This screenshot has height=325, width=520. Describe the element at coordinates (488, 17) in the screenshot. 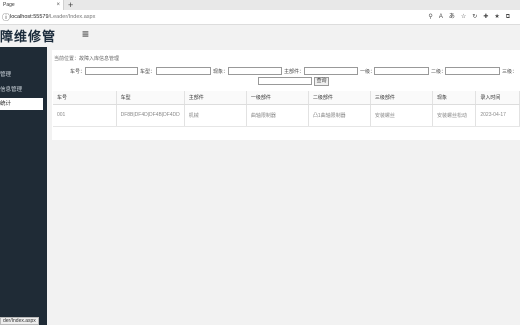

I see `extensions-icon: ✚` at that location.